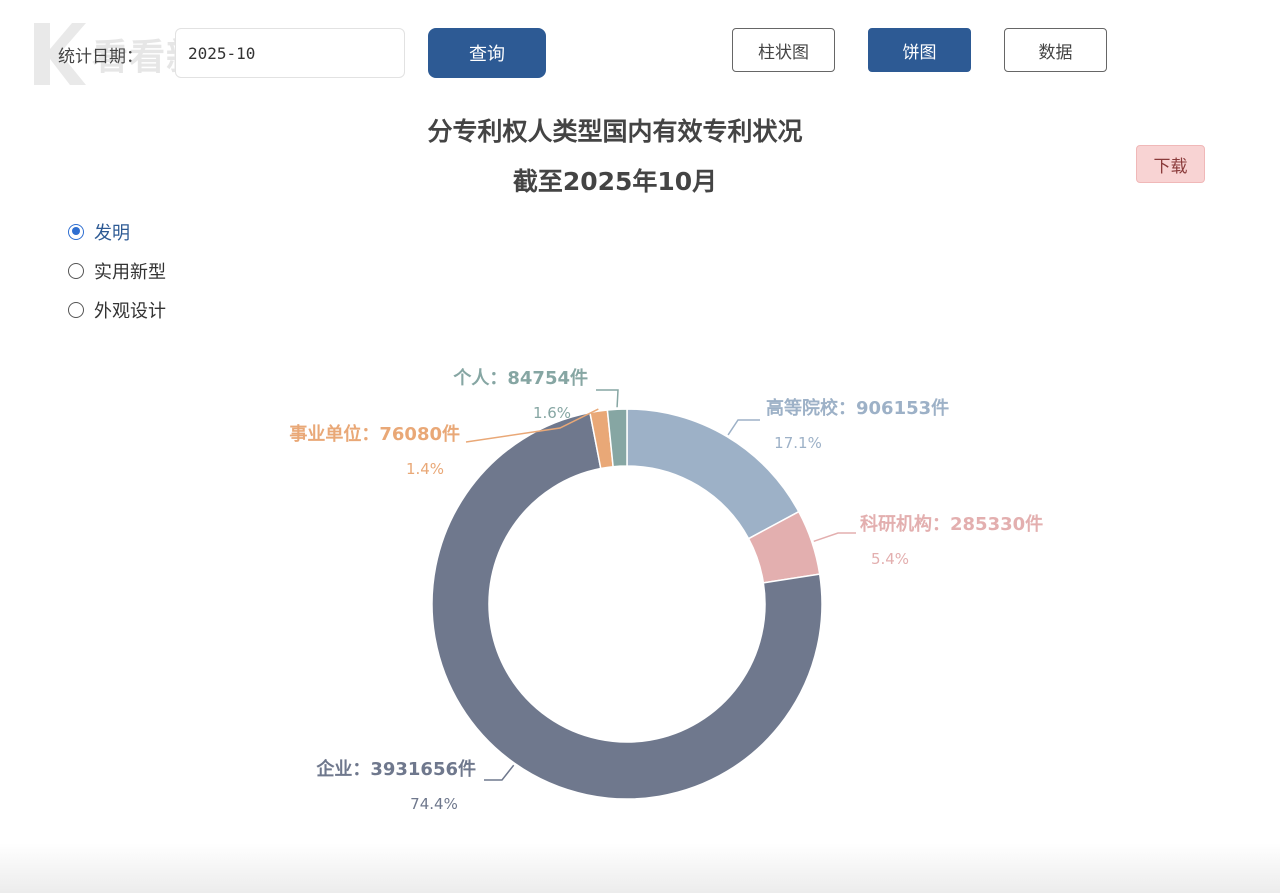  What do you see at coordinates (857, 408) in the screenshot?
I see `slice-label: 高等院校：906153件` at bounding box center [857, 408].